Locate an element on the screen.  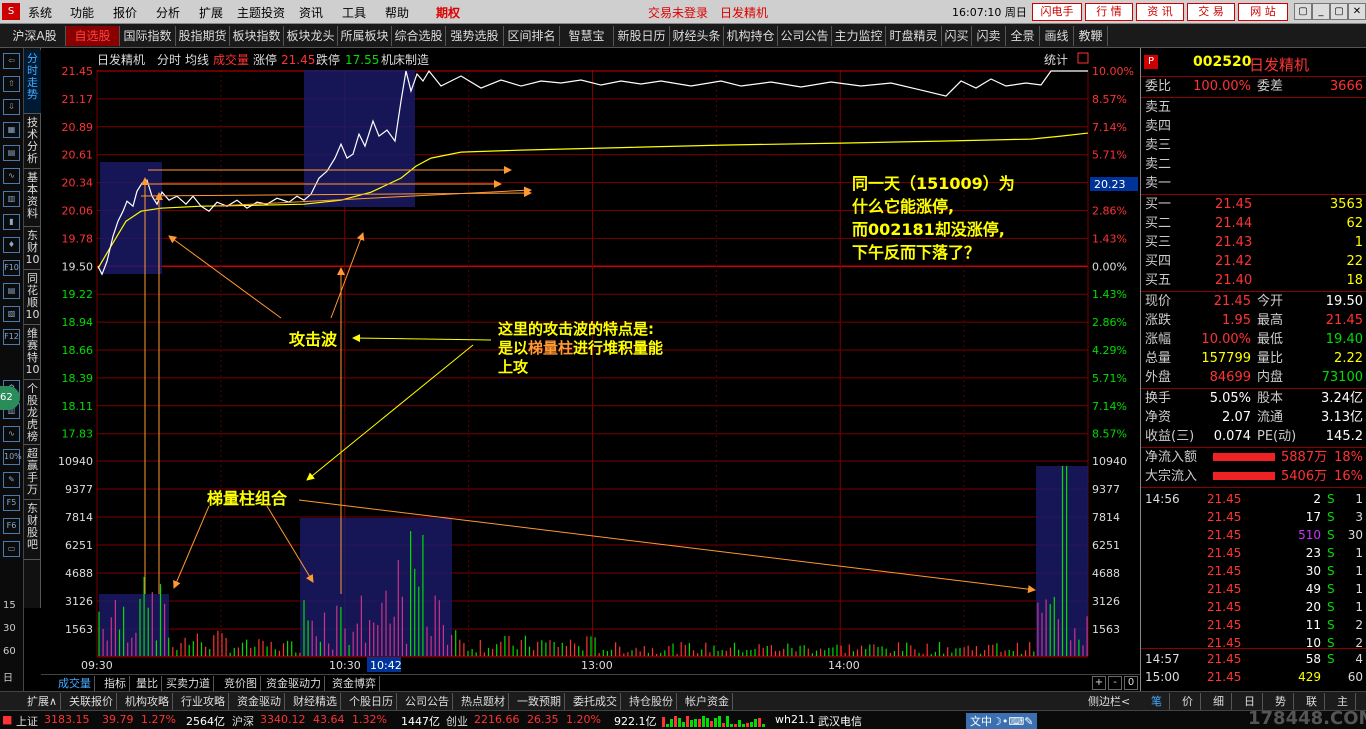
kline-icon: ♦ is located at coordinates (11, 245).